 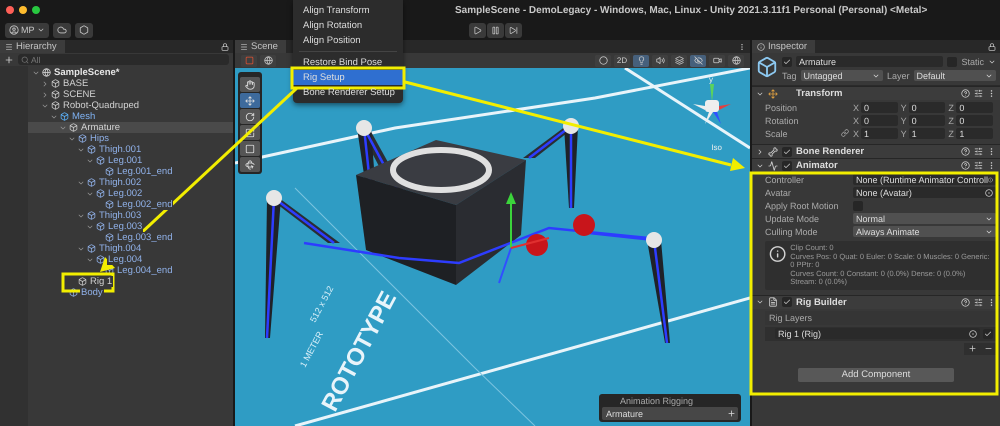 I want to click on camera-toggle, so click(x=717, y=60).